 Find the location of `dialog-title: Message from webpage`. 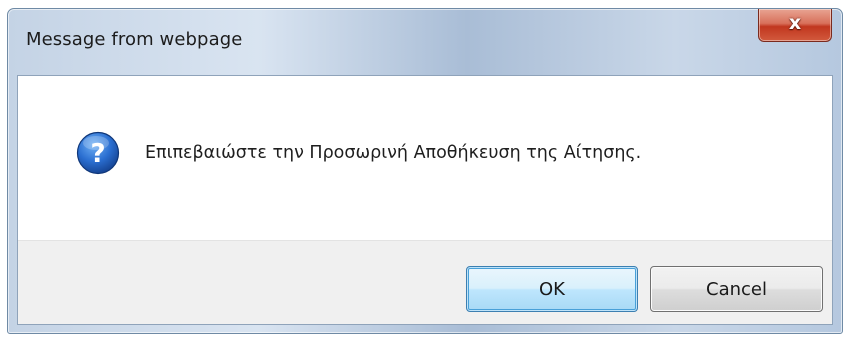

dialog-title: Message from webpage is located at coordinates (134, 39).